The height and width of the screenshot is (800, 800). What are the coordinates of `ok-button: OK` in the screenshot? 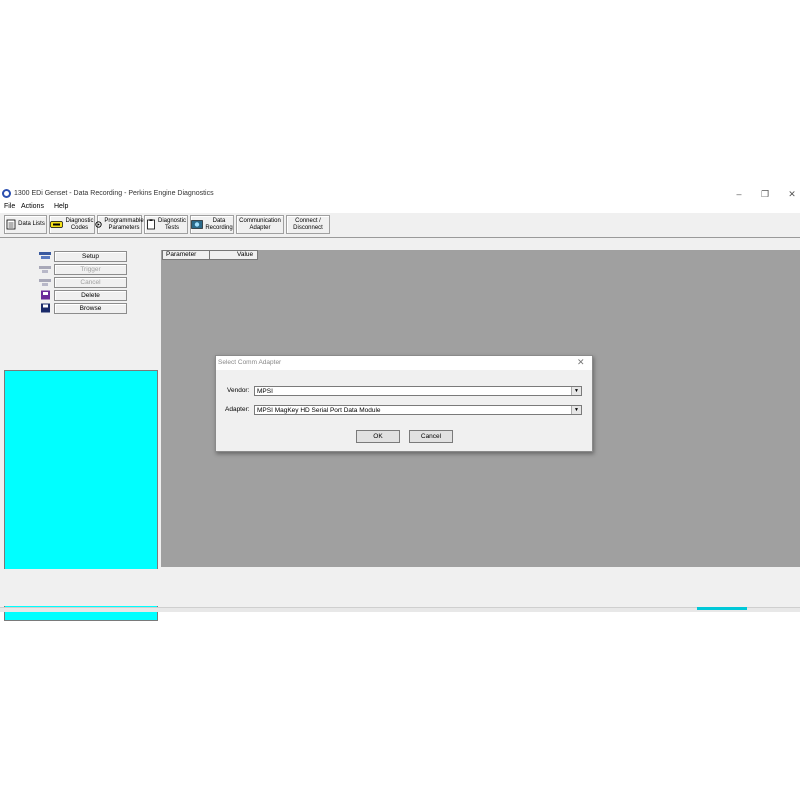 It's located at (378, 436).